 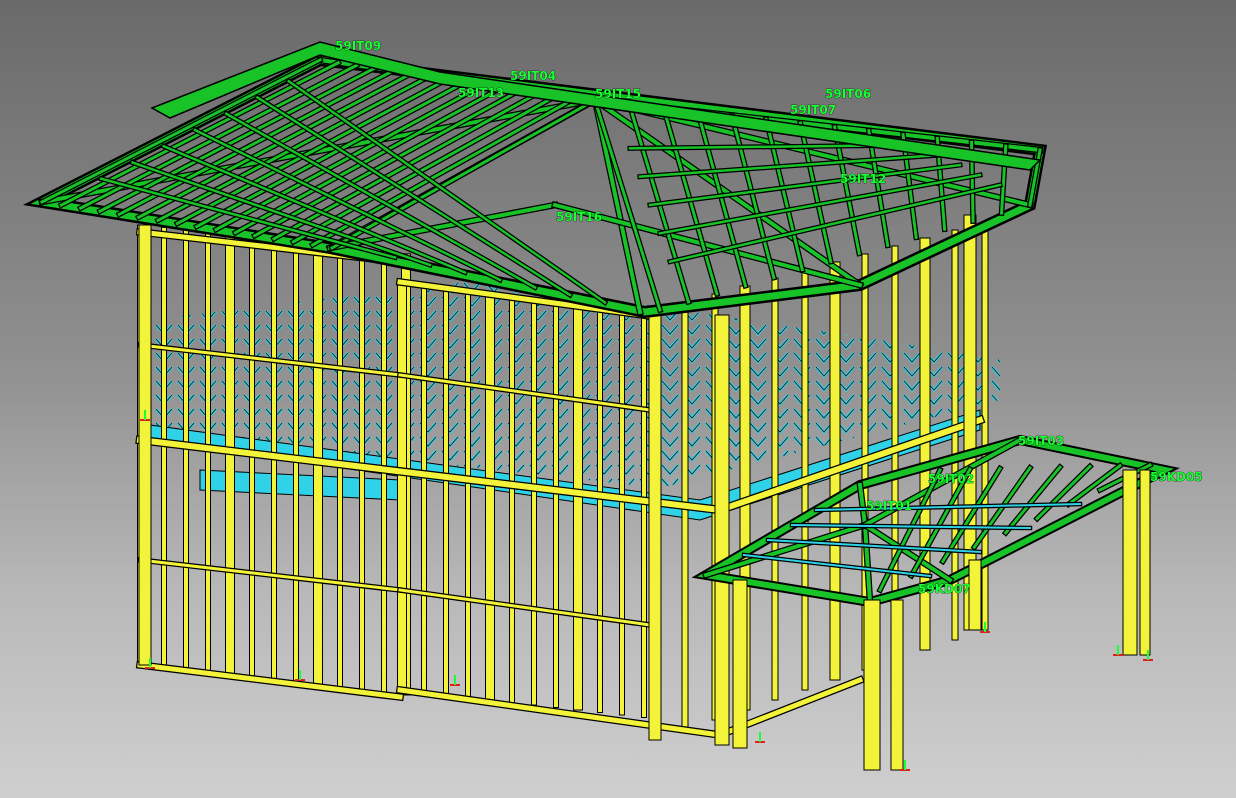 What do you see at coordinates (889, 506) in the screenshot?
I see `label-porch-truss-b: 59IT01` at bounding box center [889, 506].